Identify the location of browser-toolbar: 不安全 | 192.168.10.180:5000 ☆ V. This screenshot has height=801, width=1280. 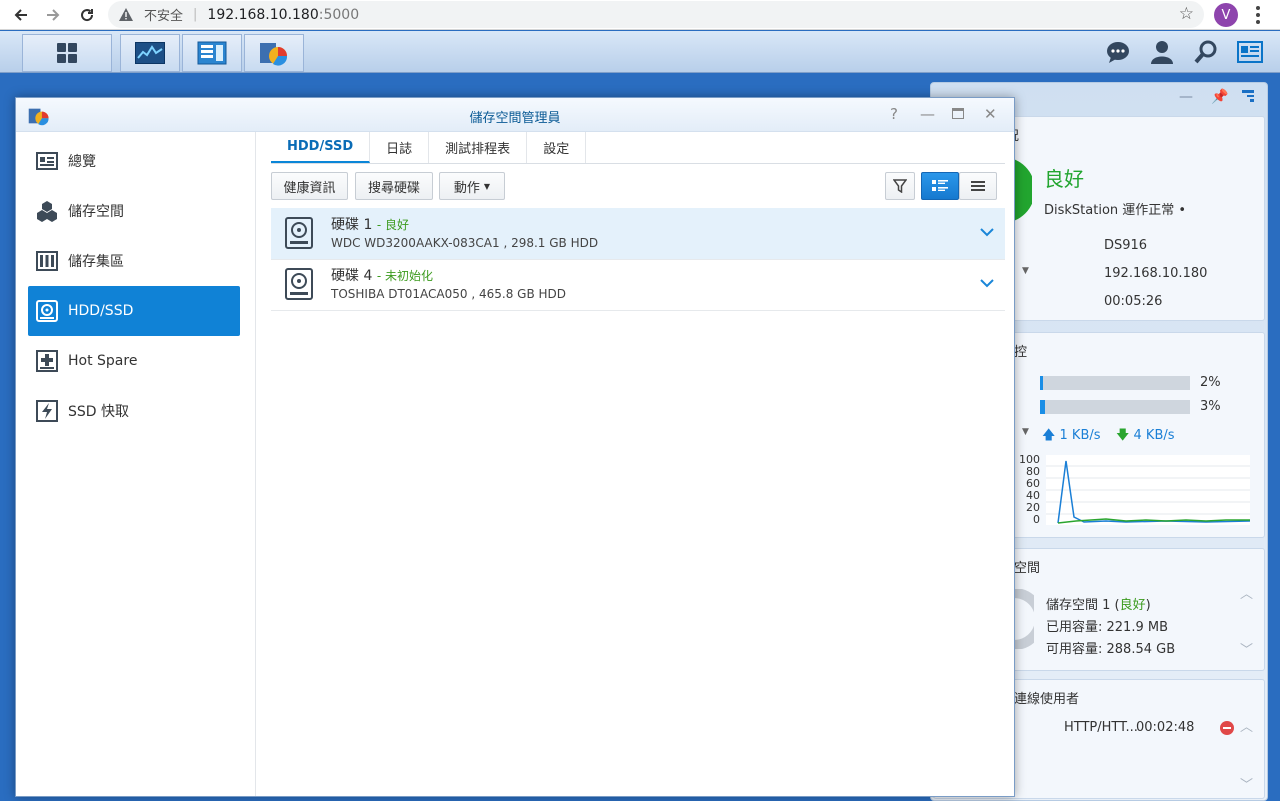
(640, 15).